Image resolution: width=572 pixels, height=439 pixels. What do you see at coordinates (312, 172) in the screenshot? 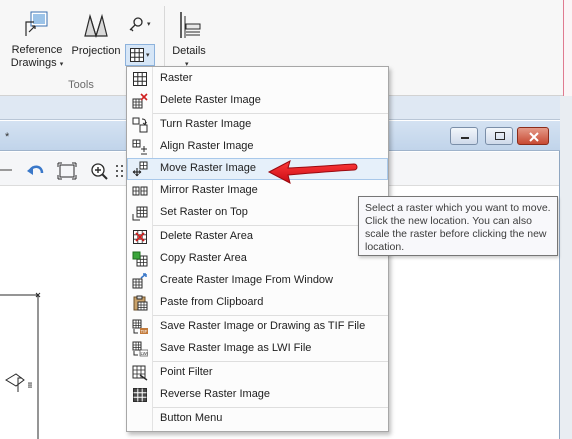
I see `red-arrow-annotation` at bounding box center [312, 172].